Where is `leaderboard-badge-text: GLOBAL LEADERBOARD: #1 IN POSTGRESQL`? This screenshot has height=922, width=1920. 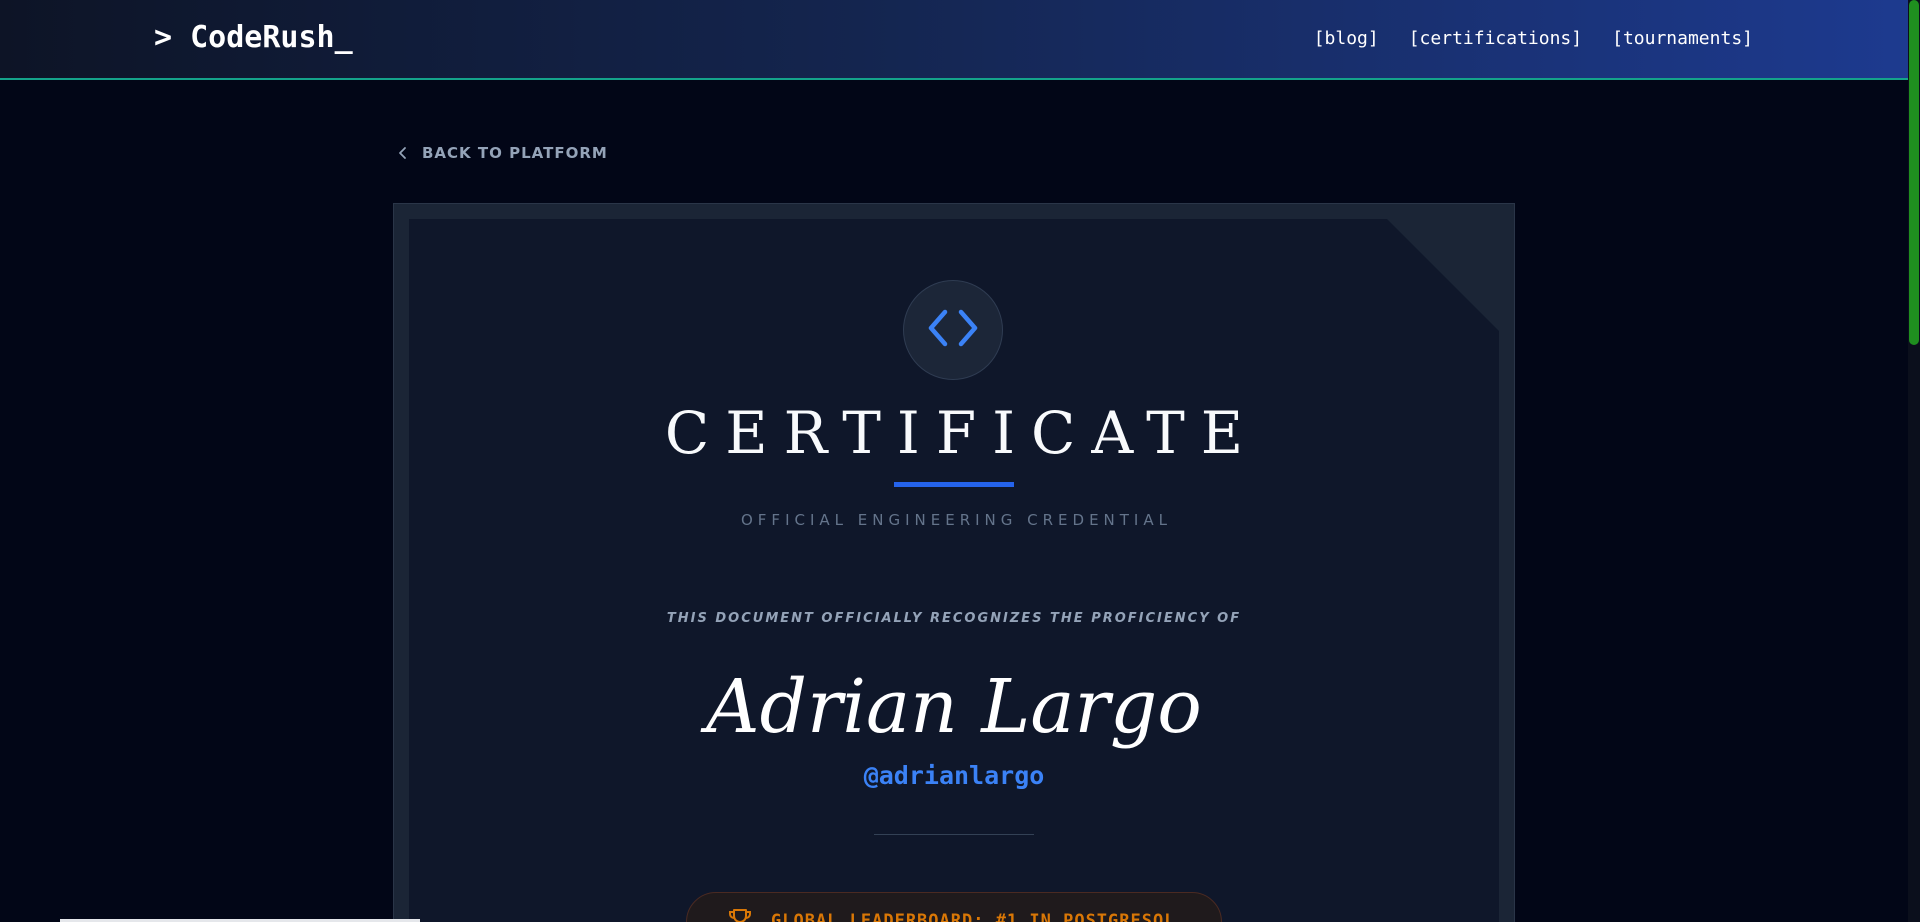 leaderboard-badge-text: GLOBAL LEADERBOARD: #1 IN POSTGRESQL is located at coordinates (973, 916).